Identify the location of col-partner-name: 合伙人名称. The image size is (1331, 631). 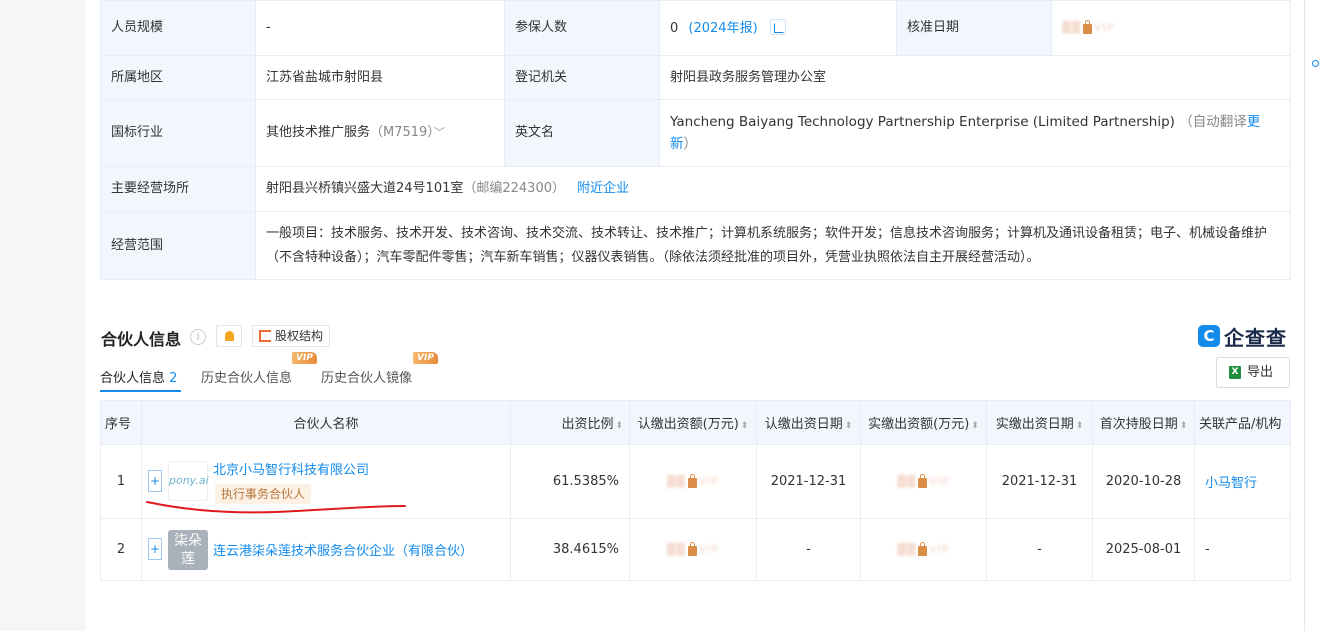
(326, 422).